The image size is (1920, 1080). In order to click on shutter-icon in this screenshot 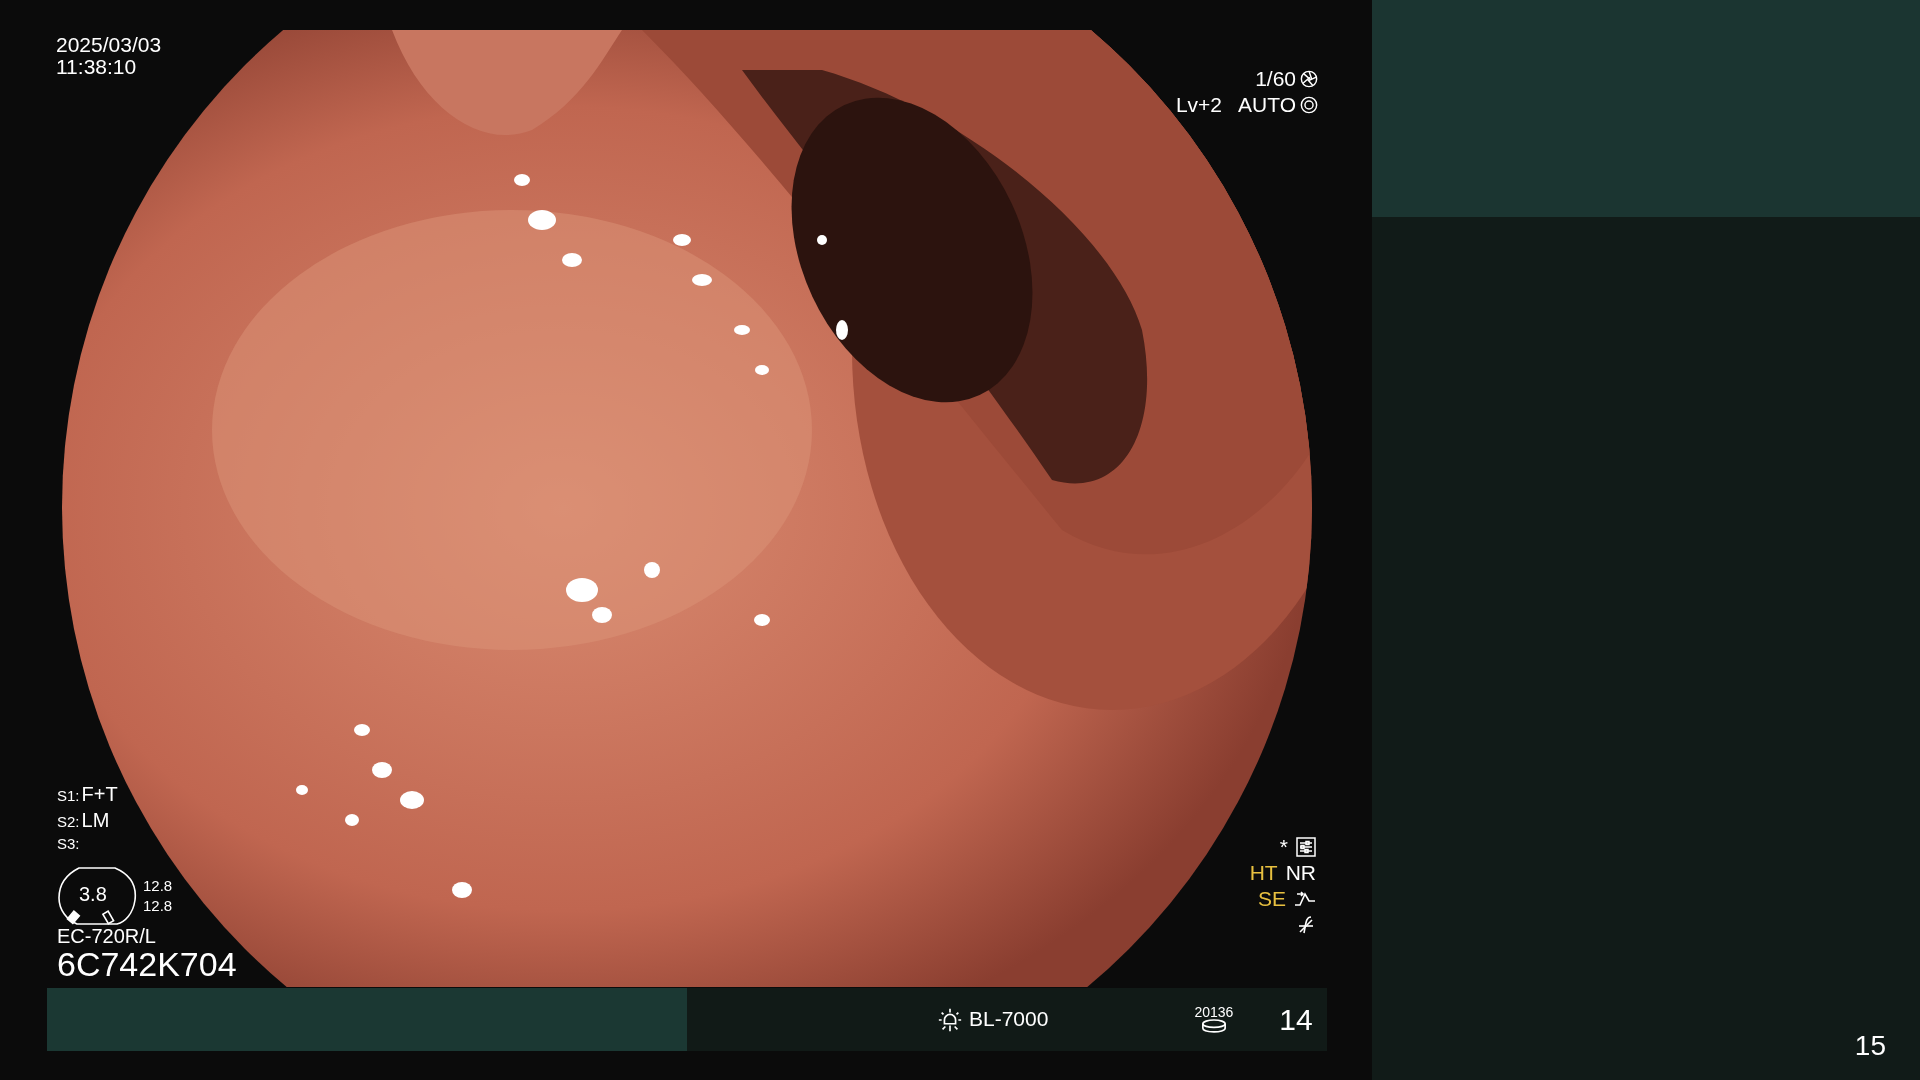, I will do `click(1309, 79)`.